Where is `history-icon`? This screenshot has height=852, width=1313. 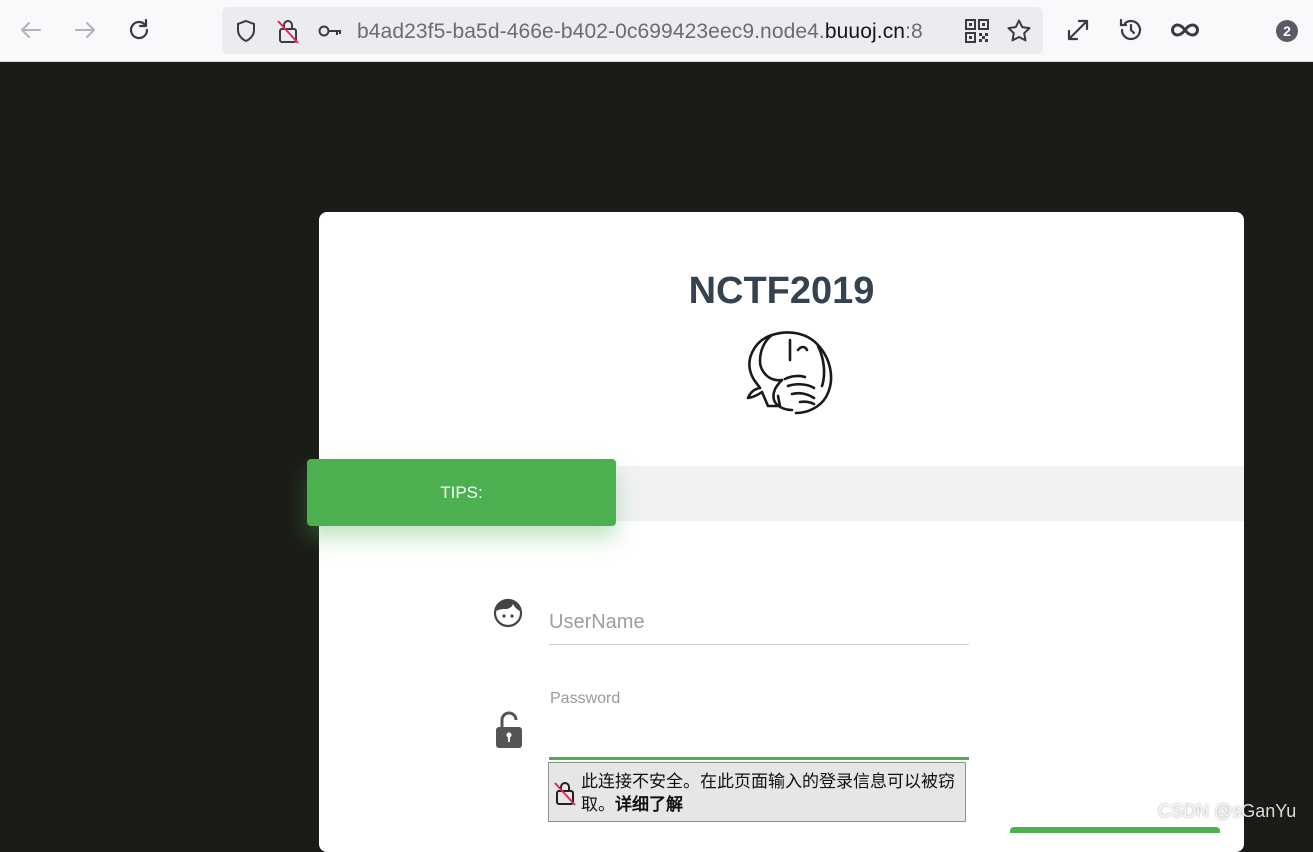
history-icon is located at coordinates (1131, 30).